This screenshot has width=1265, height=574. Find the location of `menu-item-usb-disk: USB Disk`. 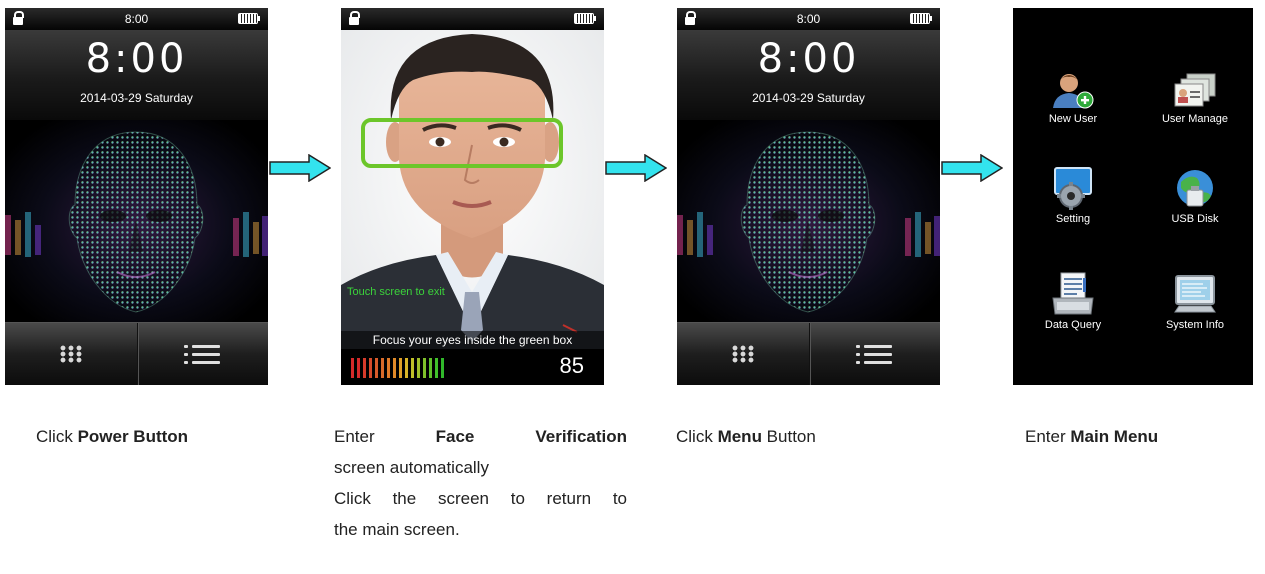

menu-item-usb-disk: USB Disk is located at coordinates (1195, 195).